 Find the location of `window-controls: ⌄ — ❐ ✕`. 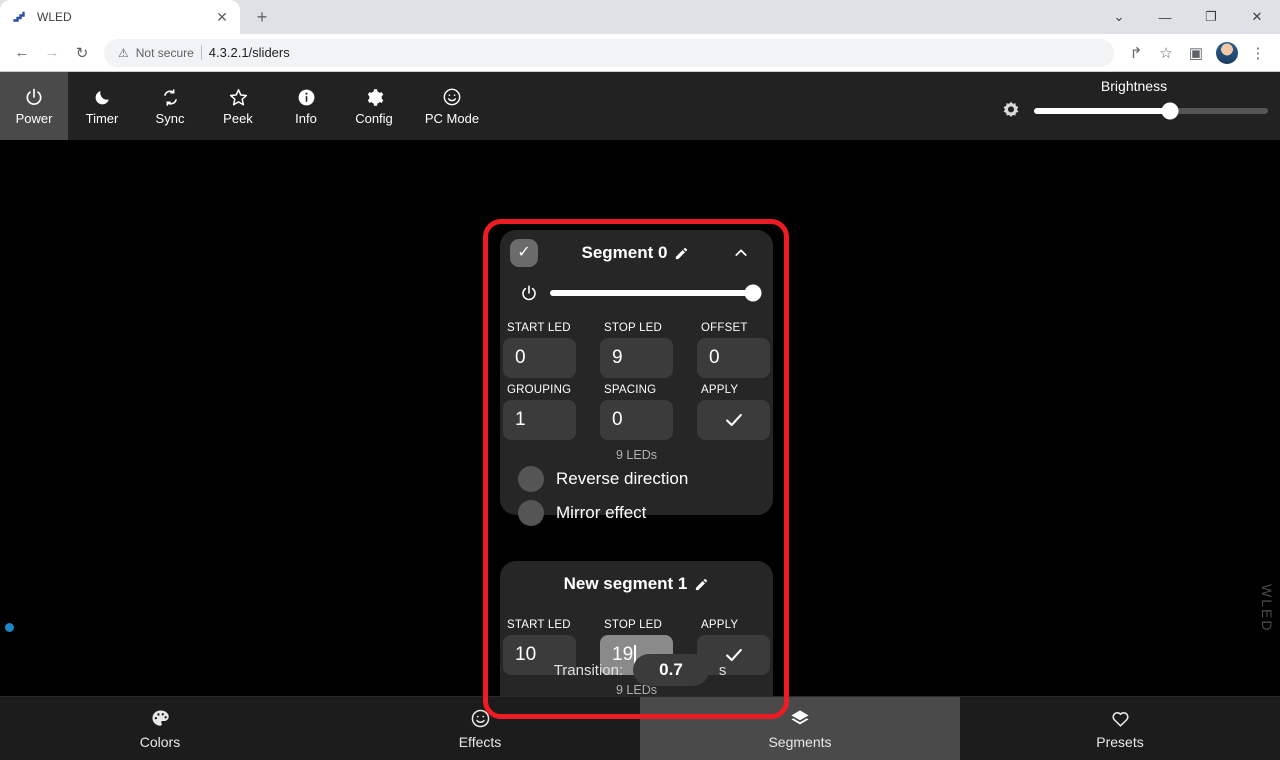

window-controls: ⌄ — ❐ ✕ is located at coordinates (1188, 17).